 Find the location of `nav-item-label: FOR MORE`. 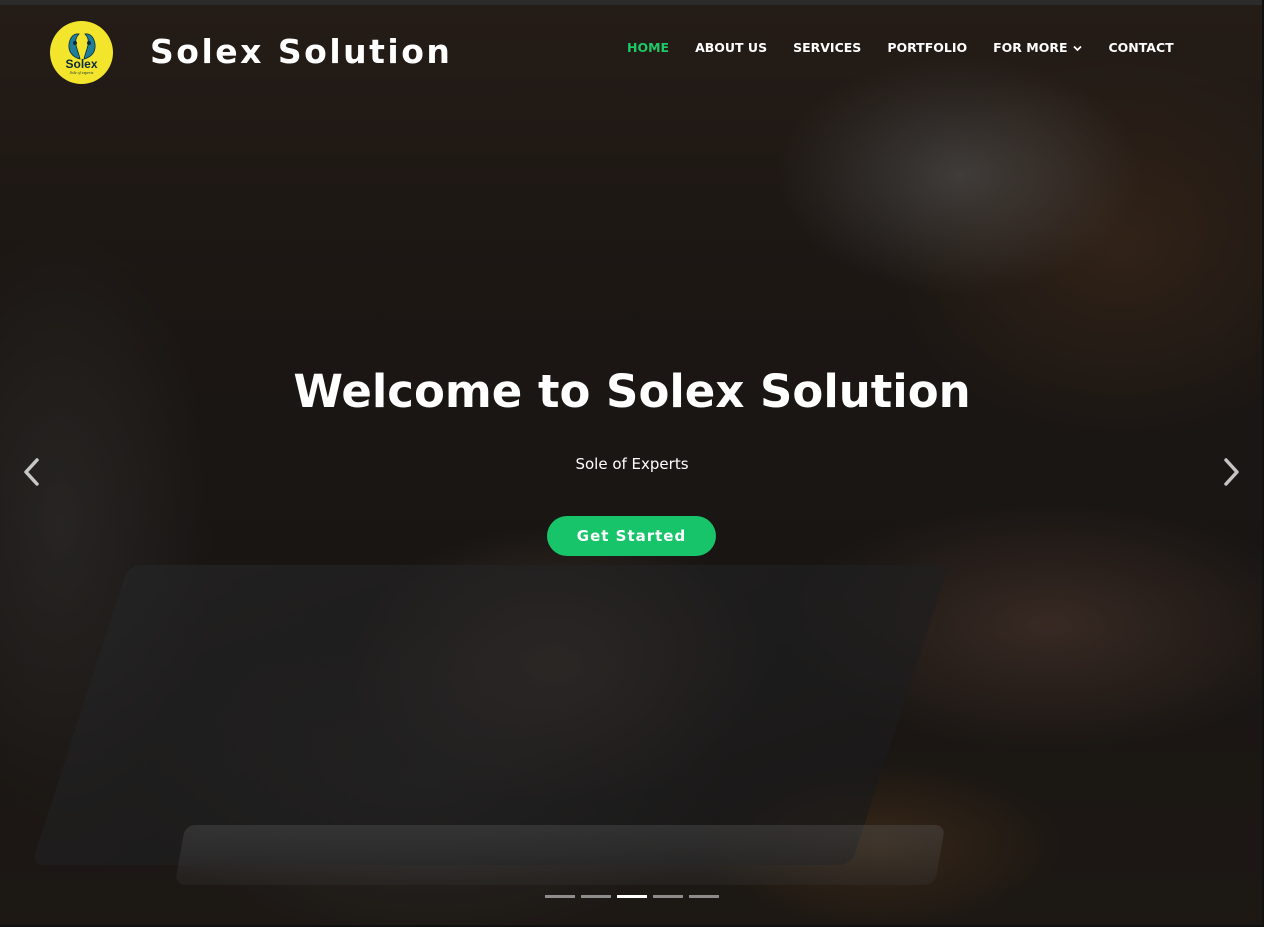

nav-item-label: FOR MORE is located at coordinates (1030, 47).